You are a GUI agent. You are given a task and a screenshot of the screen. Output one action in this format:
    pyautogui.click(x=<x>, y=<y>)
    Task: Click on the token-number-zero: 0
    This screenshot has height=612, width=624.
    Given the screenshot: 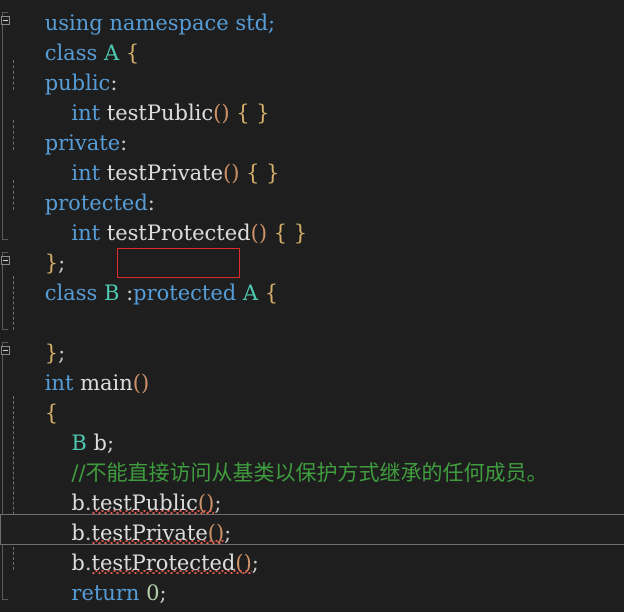 What is the action you would take?
    pyautogui.click(x=153, y=593)
    